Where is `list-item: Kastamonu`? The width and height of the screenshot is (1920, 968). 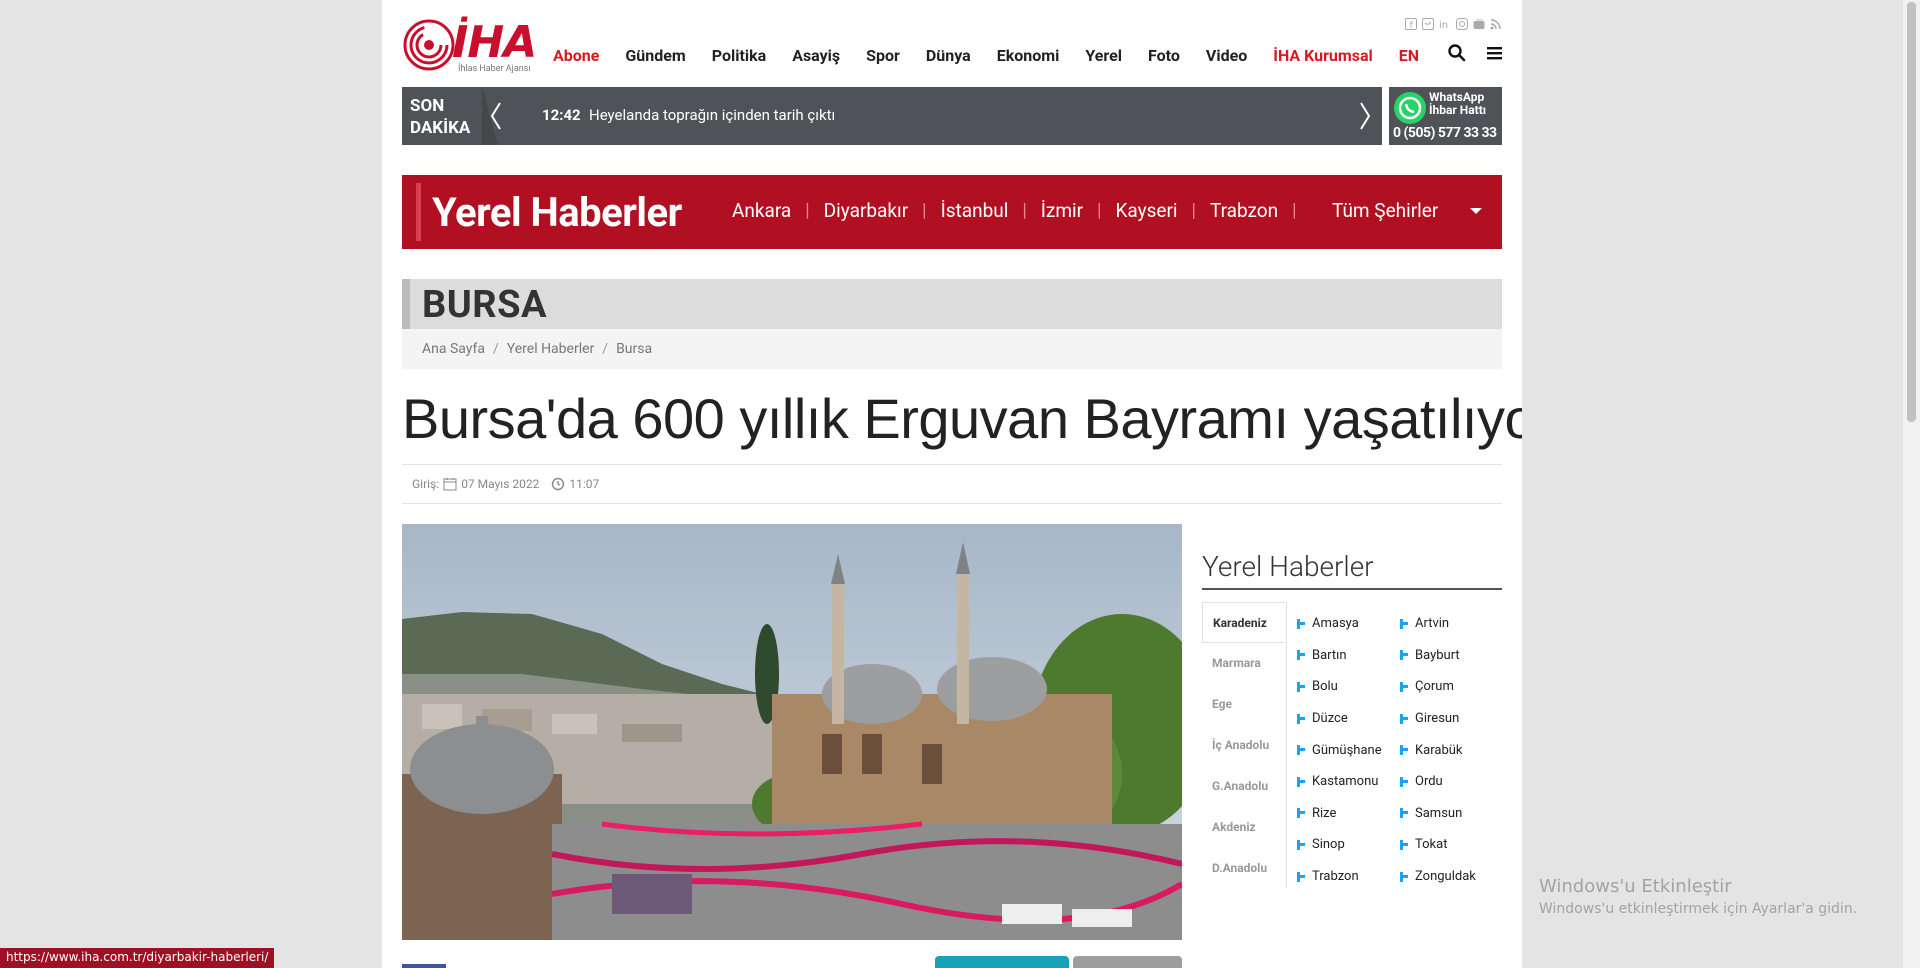 list-item: Kastamonu is located at coordinates (1348, 782).